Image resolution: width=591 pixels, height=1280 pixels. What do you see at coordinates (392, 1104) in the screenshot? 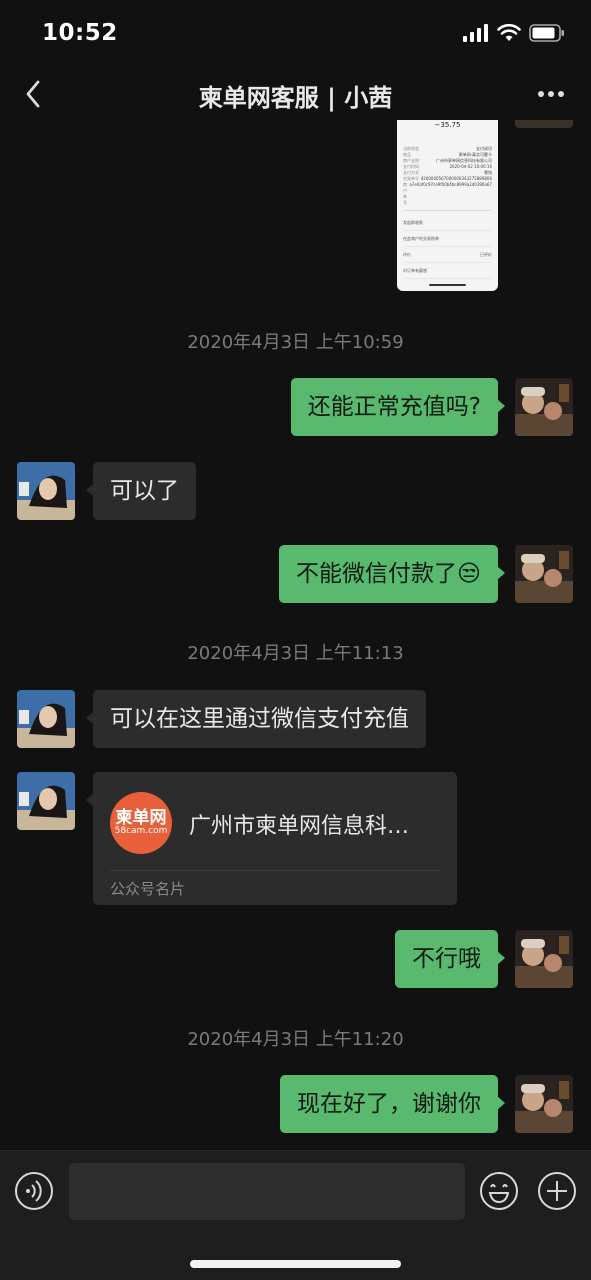
I see `message-bubble-sent: 现在好了，谢谢你` at bounding box center [392, 1104].